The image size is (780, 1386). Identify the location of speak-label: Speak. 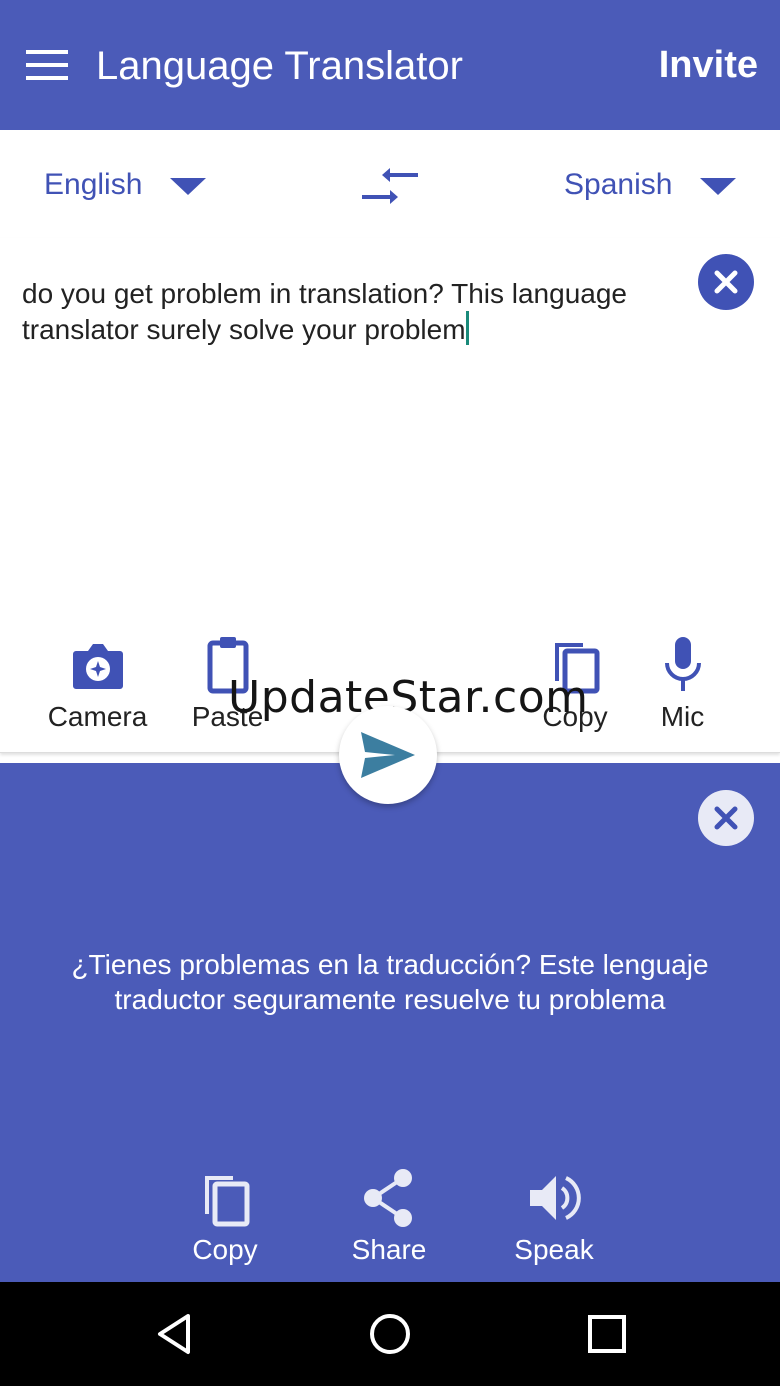
(554, 1249).